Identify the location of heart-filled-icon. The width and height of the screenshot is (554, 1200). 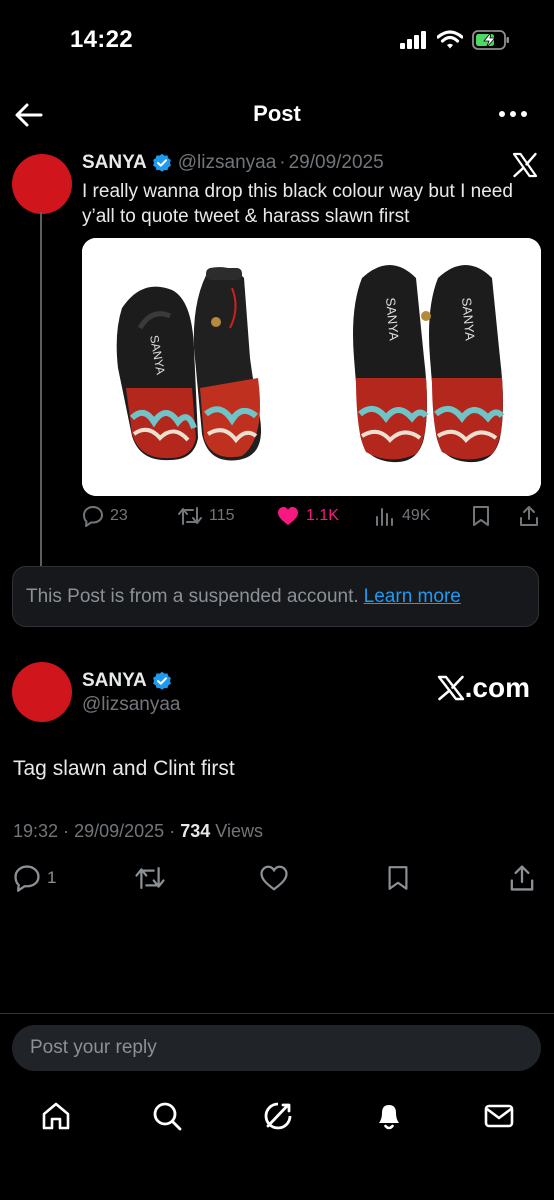
(288, 516).